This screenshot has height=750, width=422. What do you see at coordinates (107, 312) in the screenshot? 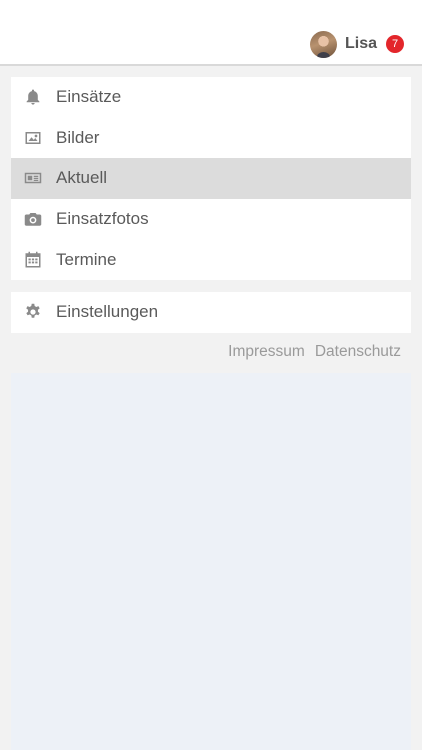
I see `menu-item-label: Einstellungen` at bounding box center [107, 312].